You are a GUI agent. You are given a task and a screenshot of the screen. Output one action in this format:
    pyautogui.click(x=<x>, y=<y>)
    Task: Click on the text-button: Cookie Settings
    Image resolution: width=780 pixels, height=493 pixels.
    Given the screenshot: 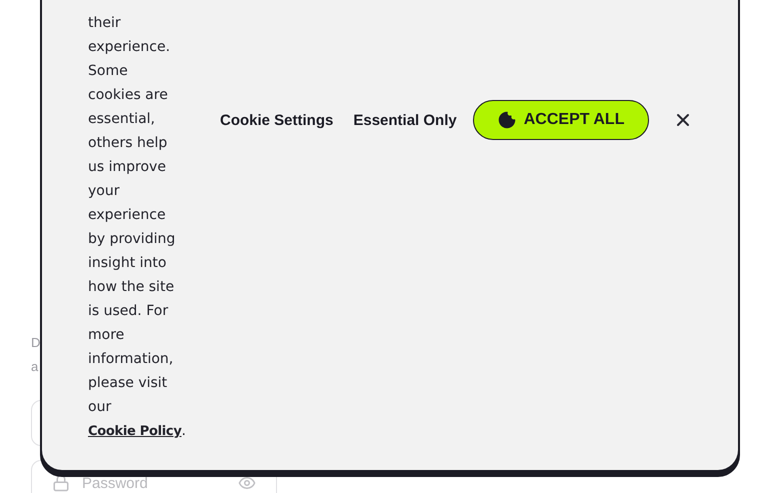 What is the action you would take?
    pyautogui.click(x=277, y=120)
    